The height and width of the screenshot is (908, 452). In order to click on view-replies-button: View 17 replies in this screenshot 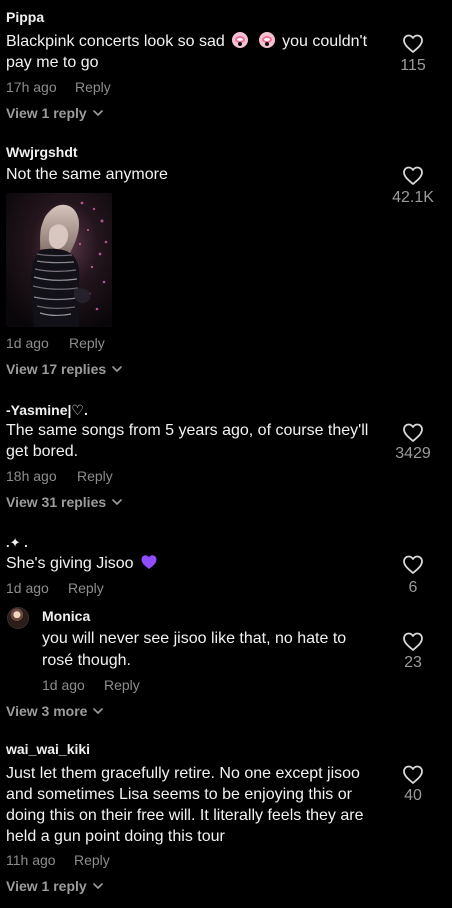, I will do `click(64, 369)`.